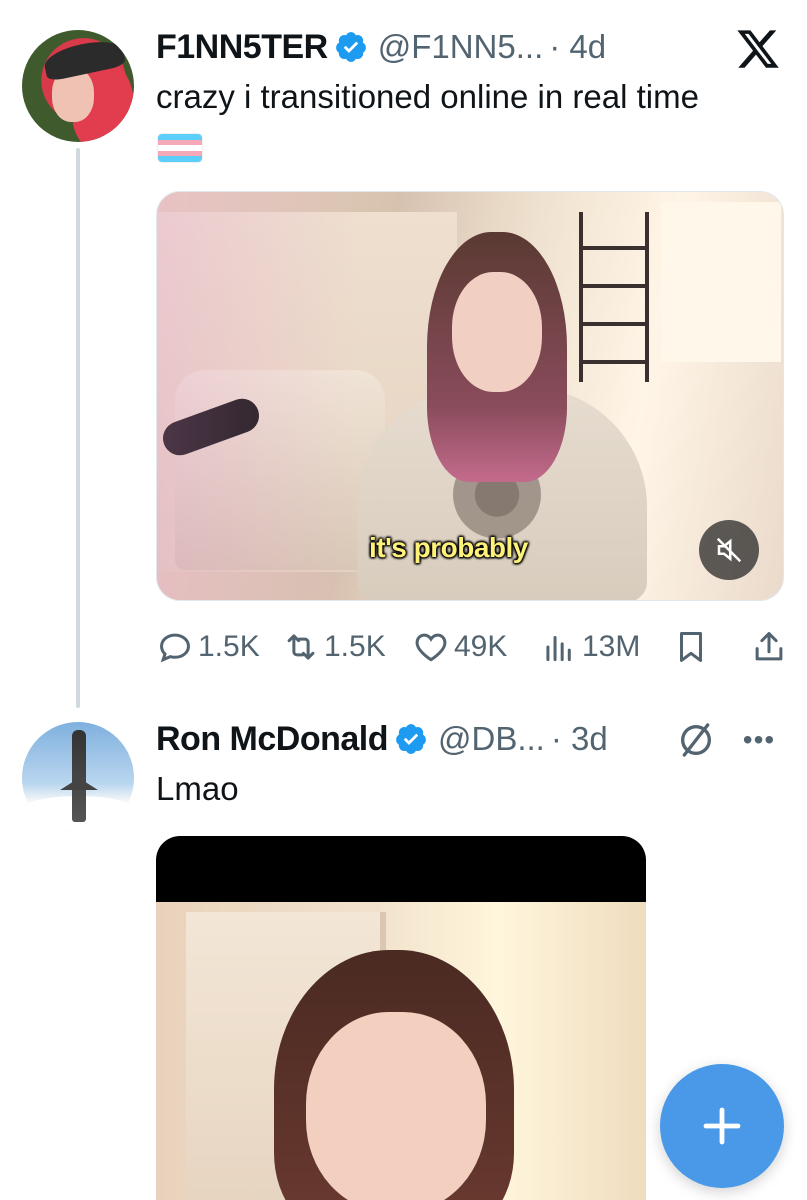 Image resolution: width=807 pixels, height=1200 pixels. I want to click on view-count: 13M, so click(611, 646).